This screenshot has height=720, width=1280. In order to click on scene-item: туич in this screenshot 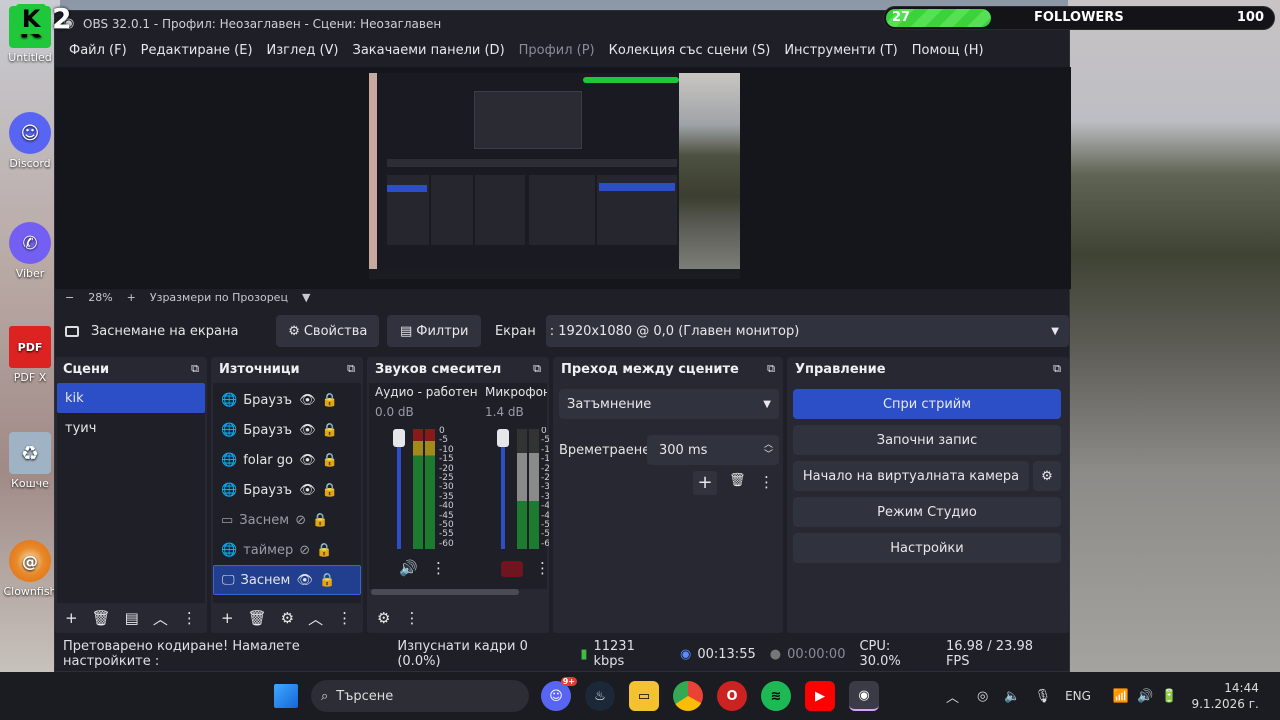, I will do `click(131, 428)`.